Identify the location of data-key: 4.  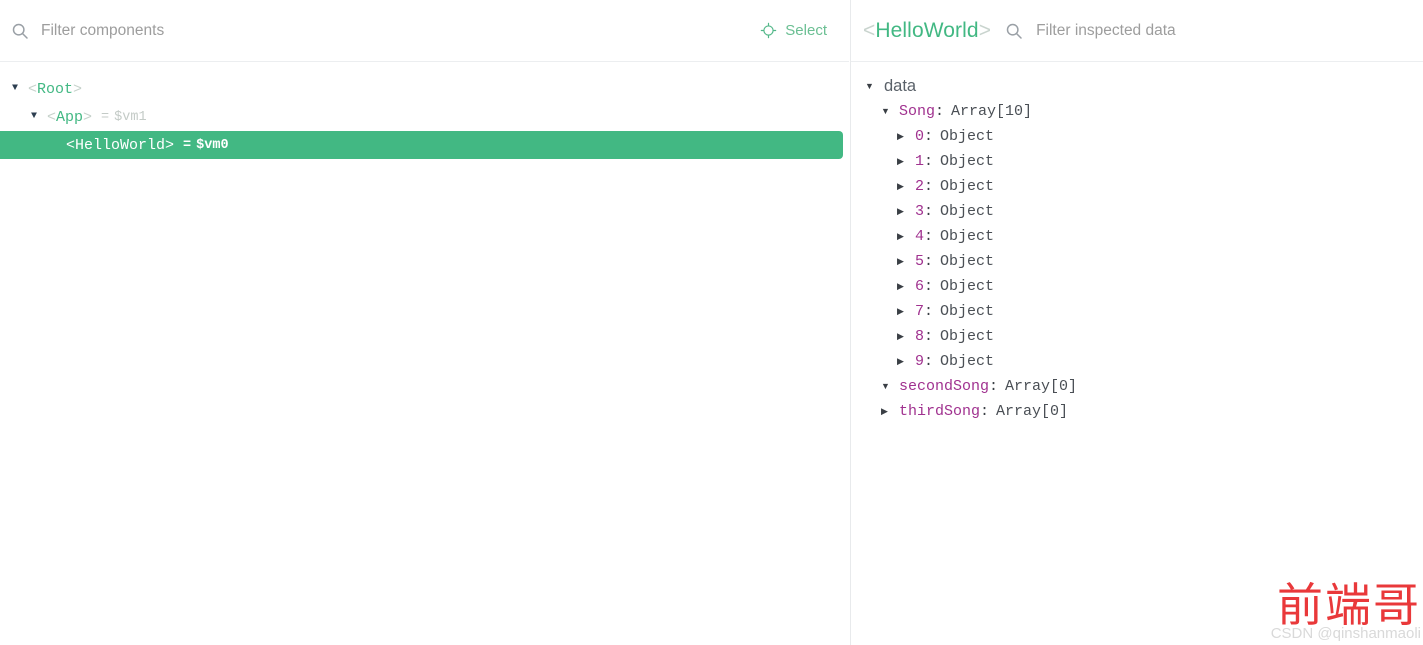
(920, 236).